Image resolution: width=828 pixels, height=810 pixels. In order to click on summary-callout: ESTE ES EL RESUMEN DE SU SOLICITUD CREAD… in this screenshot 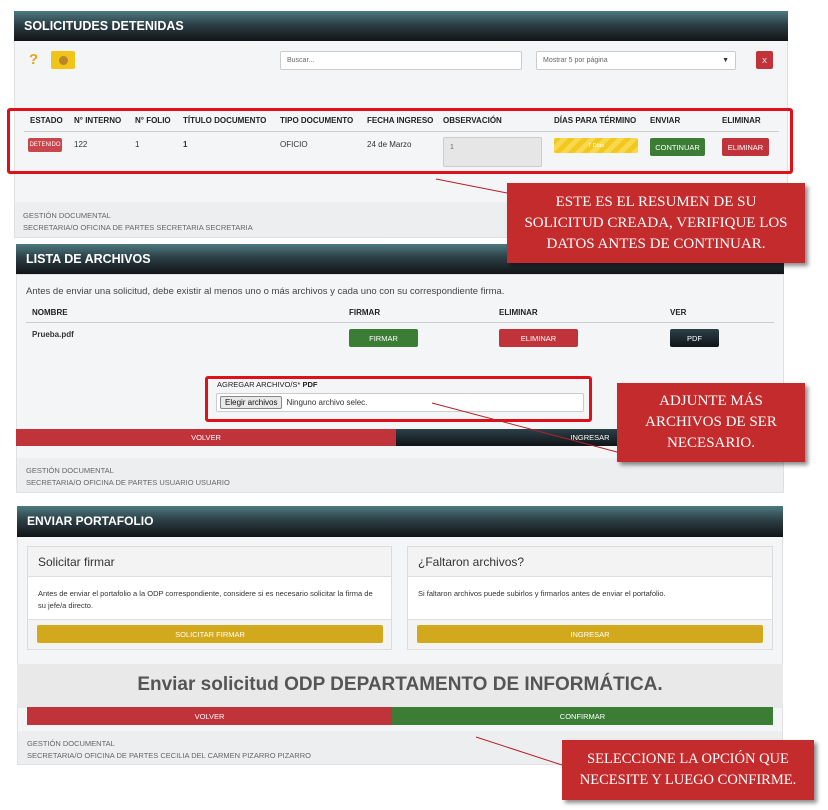, I will do `click(656, 223)`.